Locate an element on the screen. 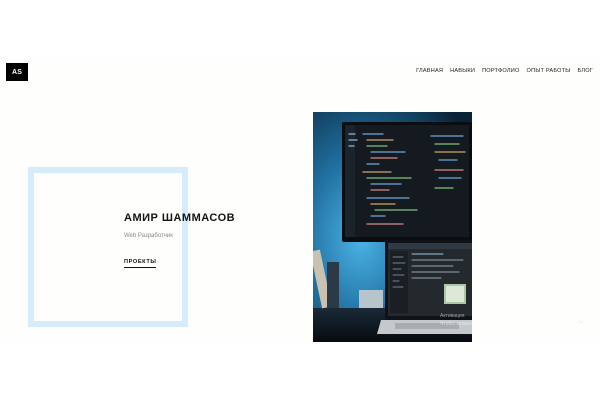 Image resolution: width=600 pixels, height=400 pixels. activation-overlay-text: Чтобы активир is located at coordinates (457, 324).